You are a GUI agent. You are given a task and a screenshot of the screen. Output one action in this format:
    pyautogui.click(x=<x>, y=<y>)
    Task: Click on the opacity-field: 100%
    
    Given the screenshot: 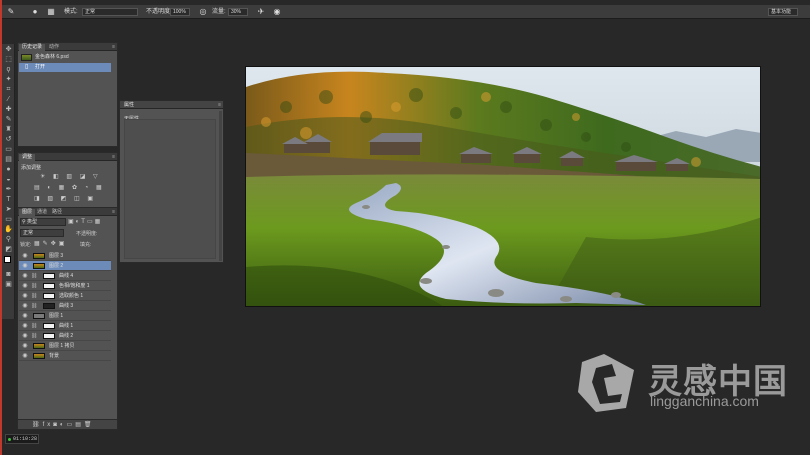 What is the action you would take?
    pyautogui.click(x=180, y=12)
    